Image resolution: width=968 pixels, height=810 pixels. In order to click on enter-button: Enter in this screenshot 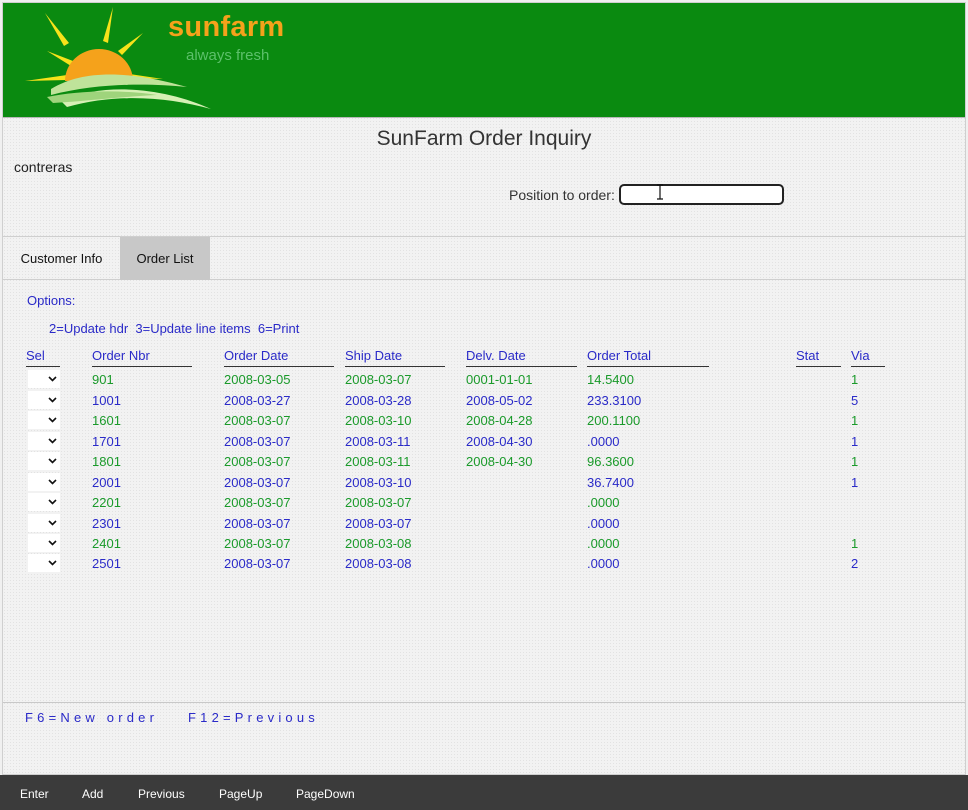, I will do `click(34, 794)`.